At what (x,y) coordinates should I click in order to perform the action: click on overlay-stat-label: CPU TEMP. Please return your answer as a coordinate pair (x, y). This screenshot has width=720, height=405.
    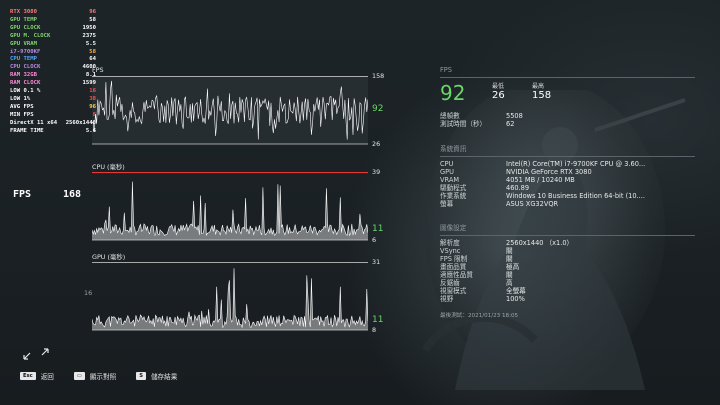
    Looking at the image, I should click on (23, 59).